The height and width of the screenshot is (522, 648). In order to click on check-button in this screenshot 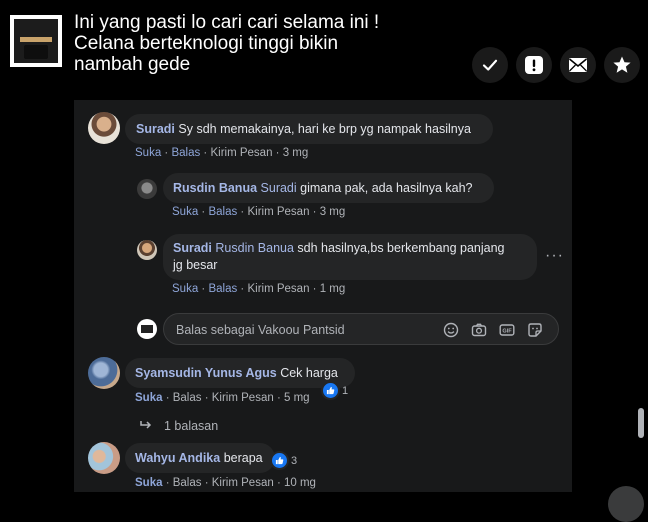, I will do `click(490, 65)`.